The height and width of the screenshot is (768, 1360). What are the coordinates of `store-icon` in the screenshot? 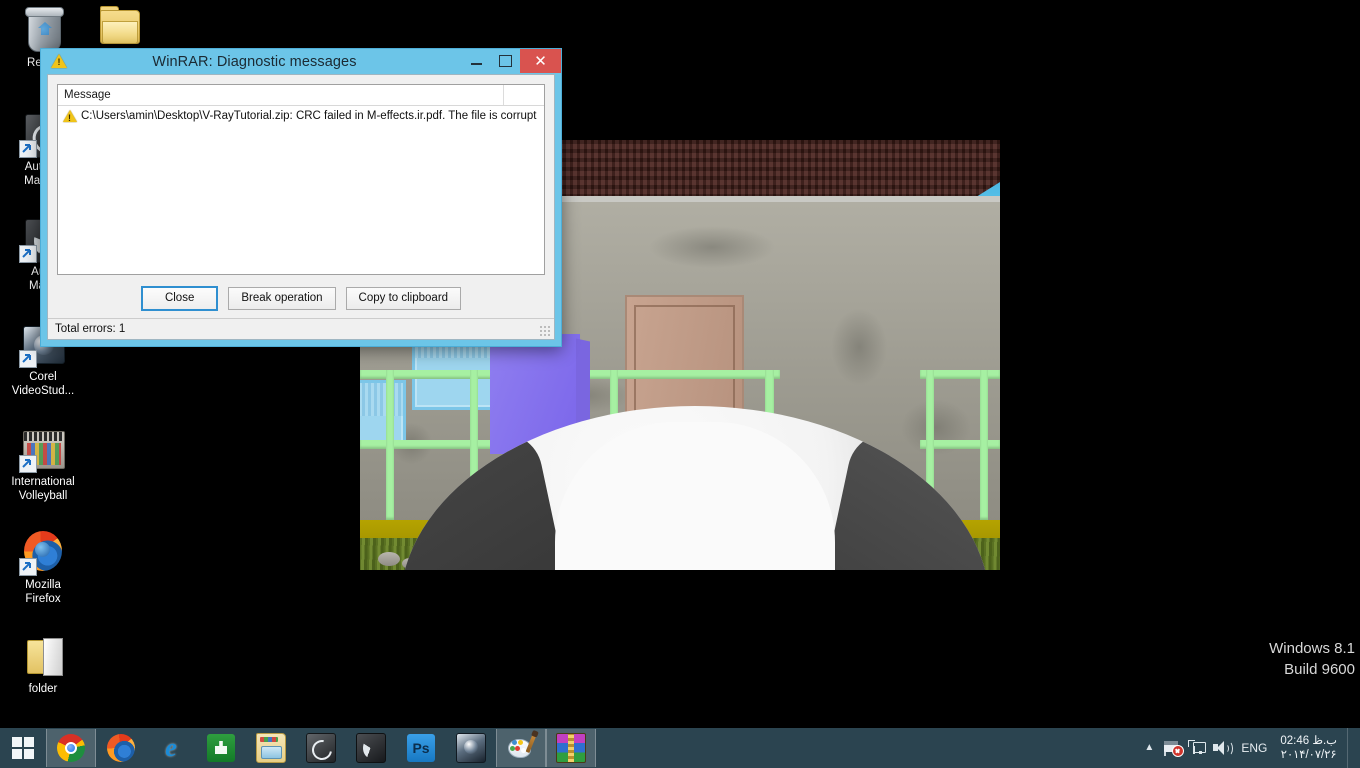 It's located at (221, 748).